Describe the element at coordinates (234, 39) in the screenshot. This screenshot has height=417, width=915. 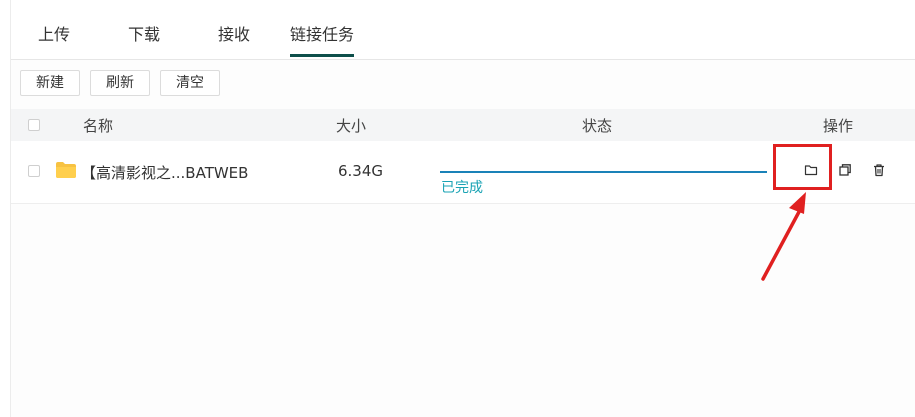
I see `tab-receive: 接收` at that location.